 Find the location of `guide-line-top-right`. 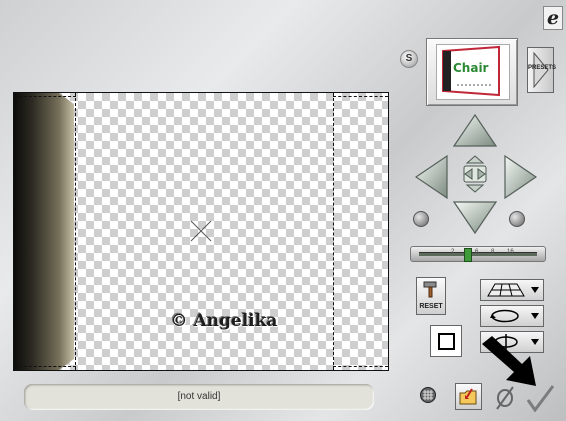

guide-line-top-right is located at coordinates (360, 96).